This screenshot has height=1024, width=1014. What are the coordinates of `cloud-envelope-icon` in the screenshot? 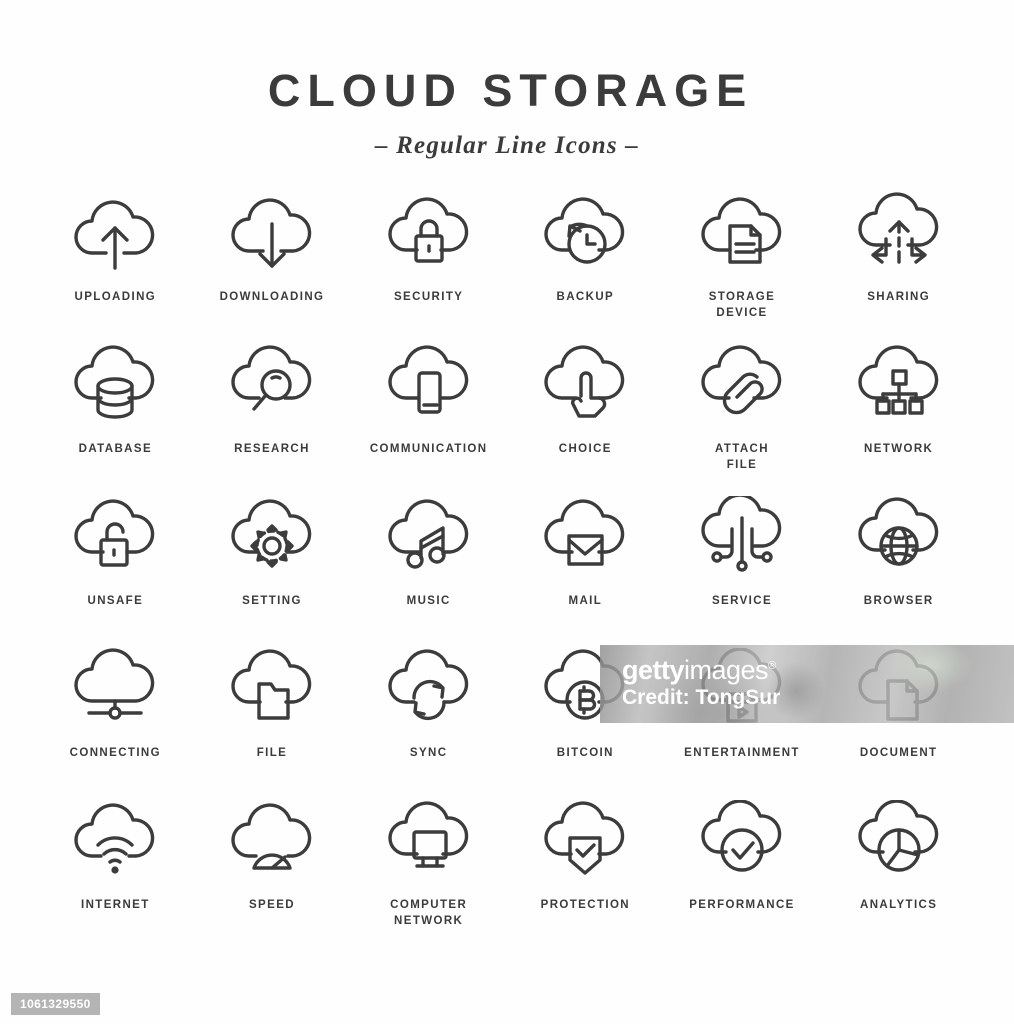 It's located at (585, 538).